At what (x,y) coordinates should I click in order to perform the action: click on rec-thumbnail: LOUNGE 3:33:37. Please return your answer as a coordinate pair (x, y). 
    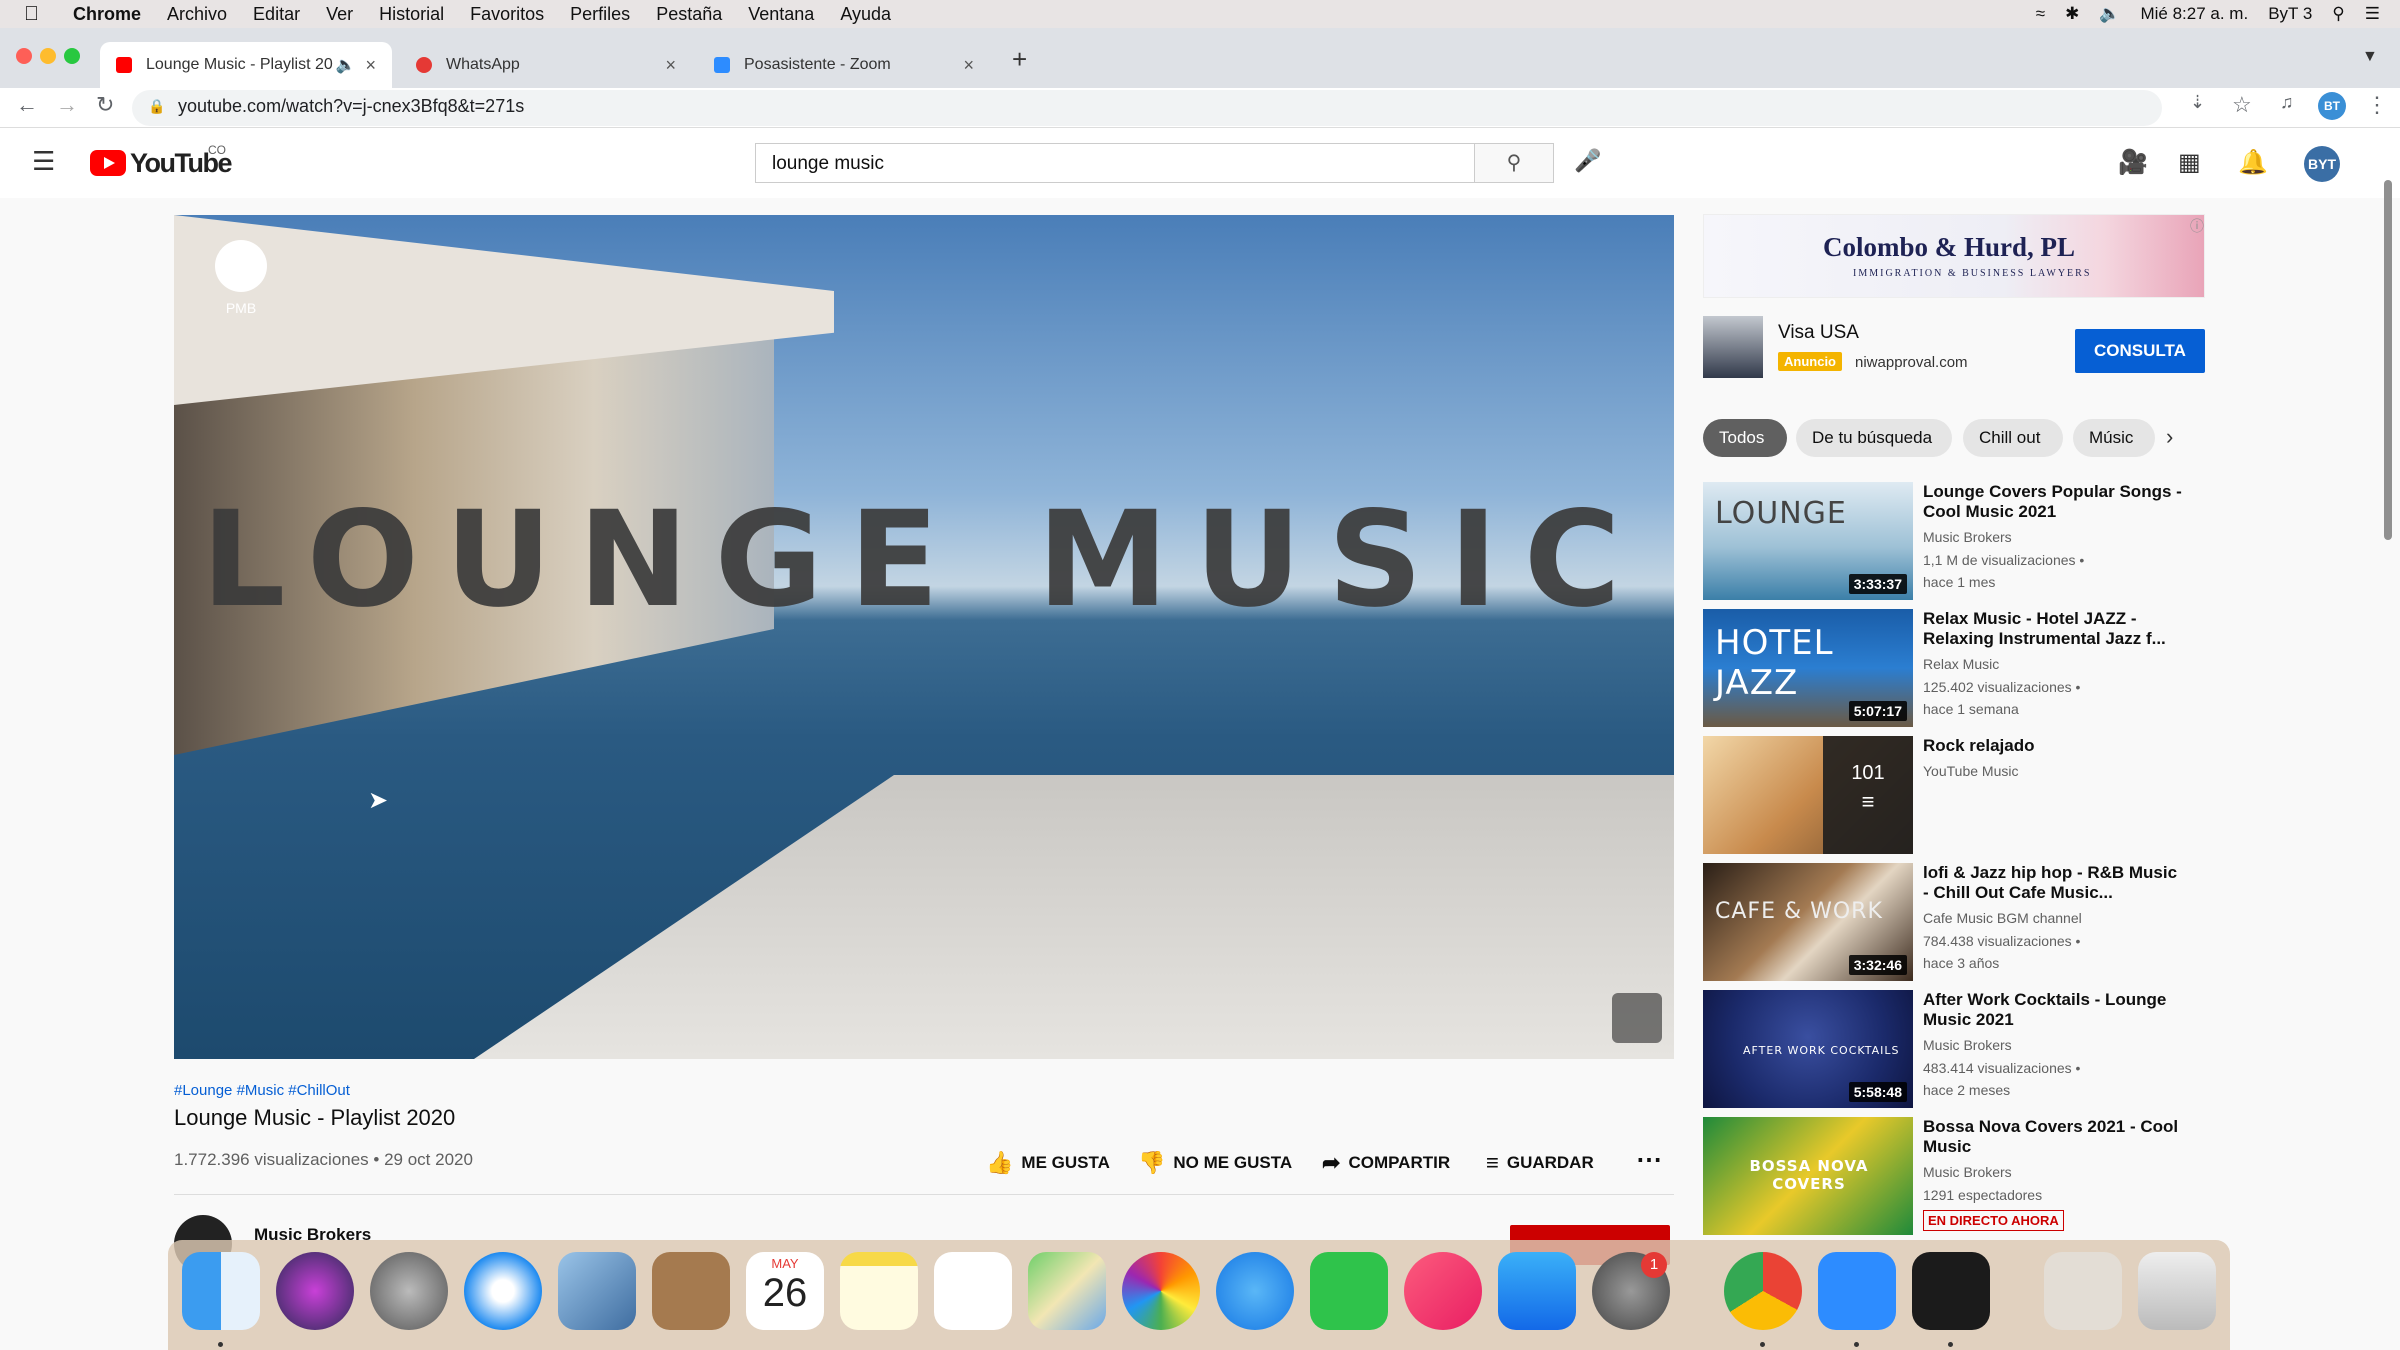
    Looking at the image, I should click on (1808, 541).